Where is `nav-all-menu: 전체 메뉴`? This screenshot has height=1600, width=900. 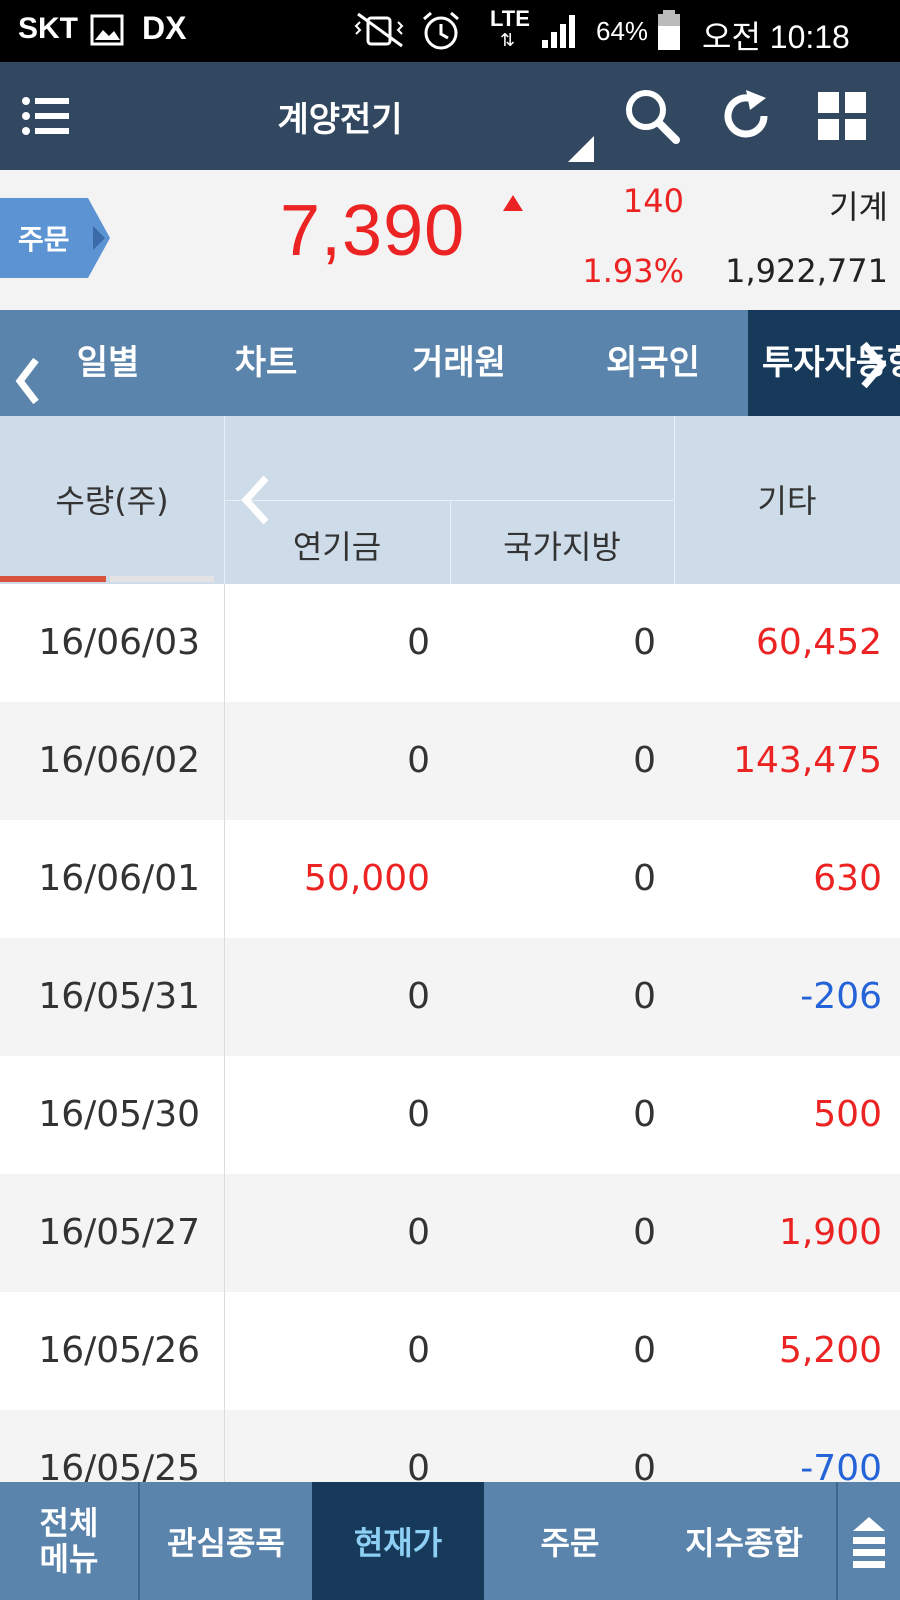
nav-all-menu: 전체 메뉴 is located at coordinates (69, 1541).